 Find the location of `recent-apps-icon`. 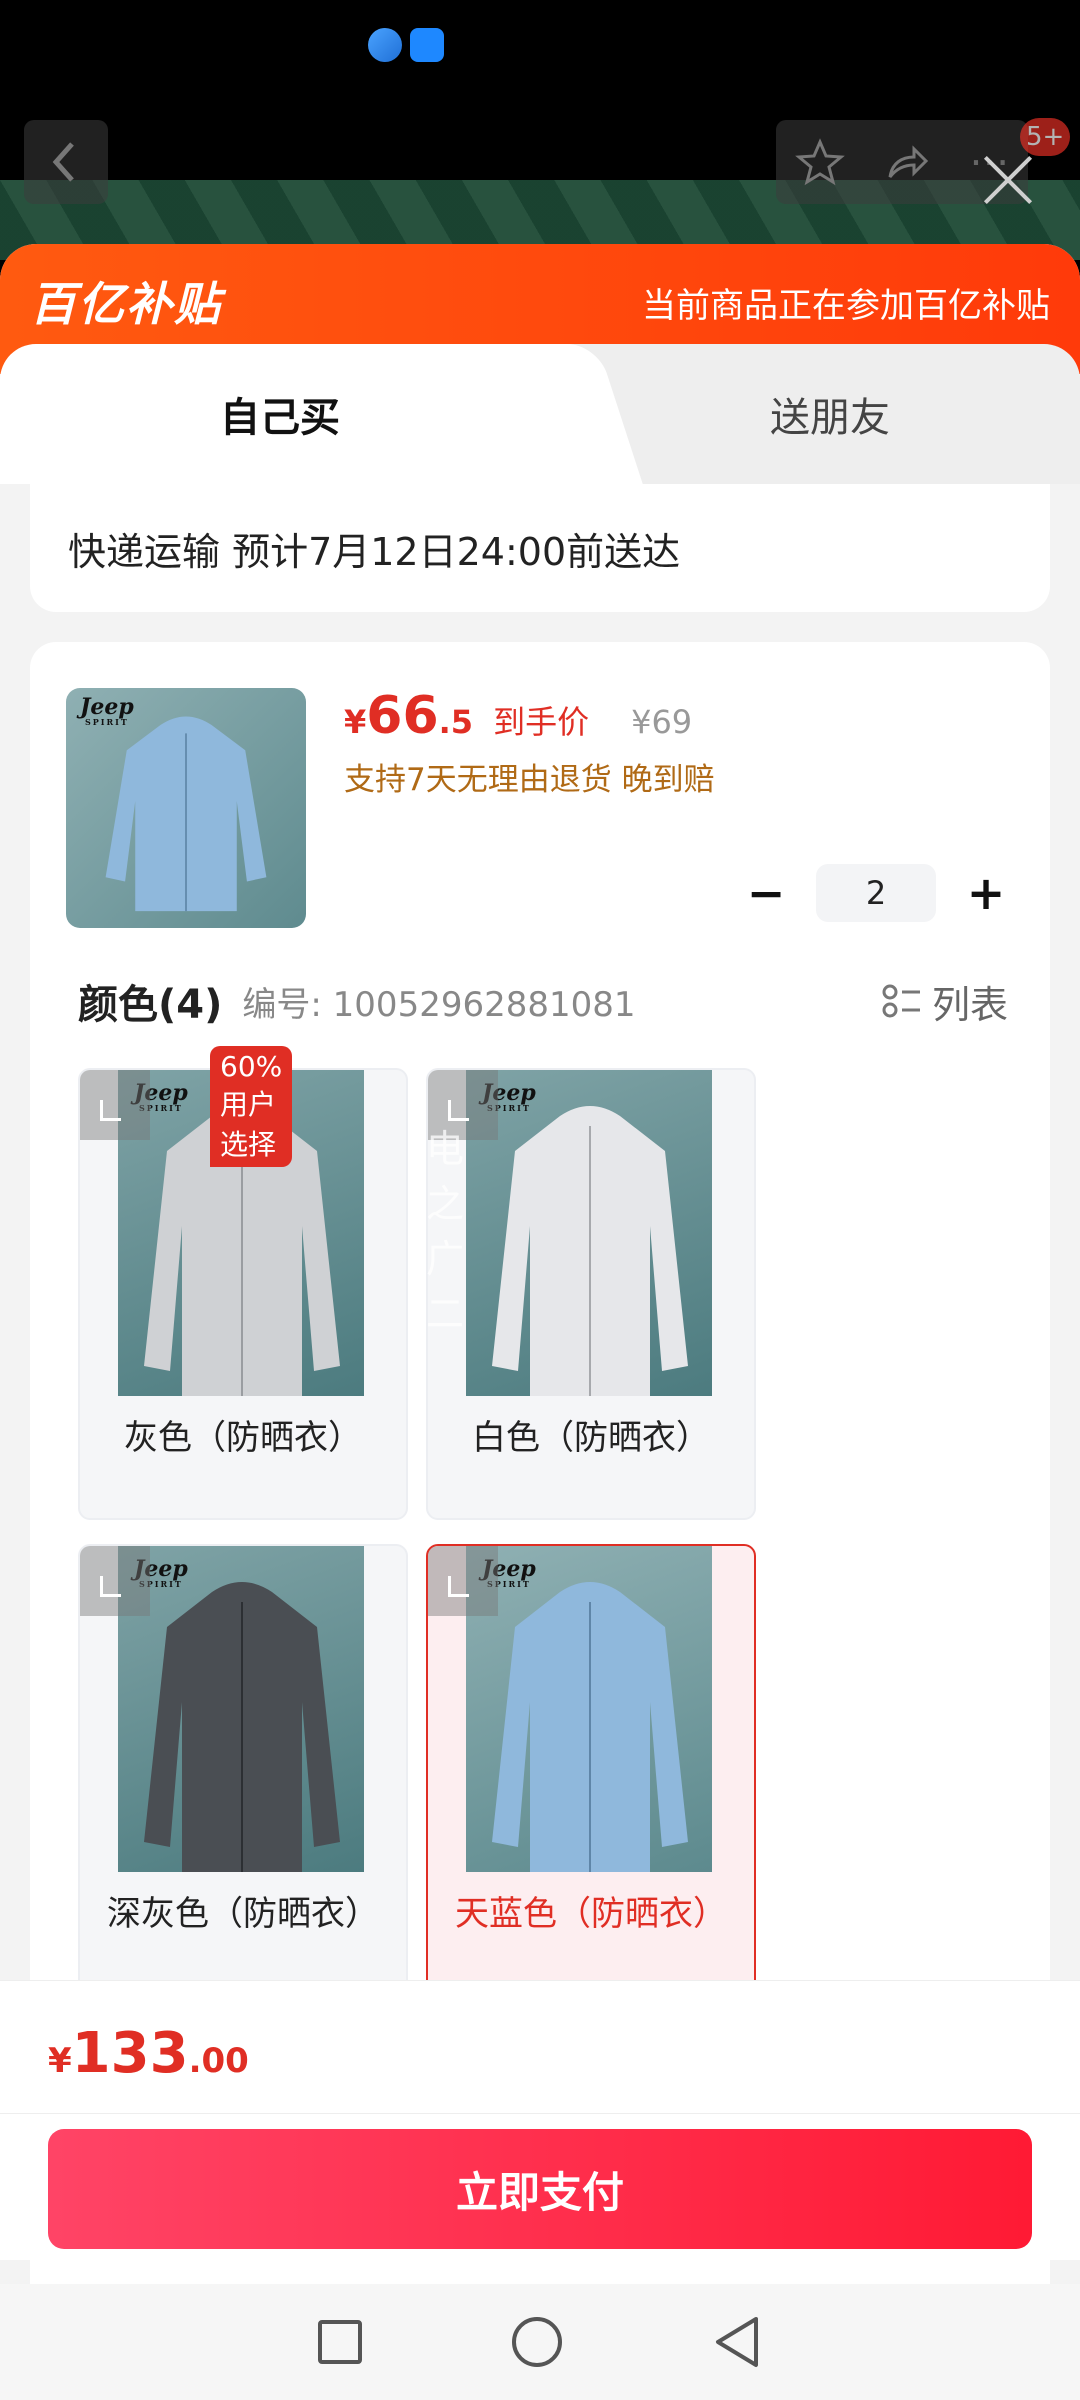

recent-apps-icon is located at coordinates (340, 2342).